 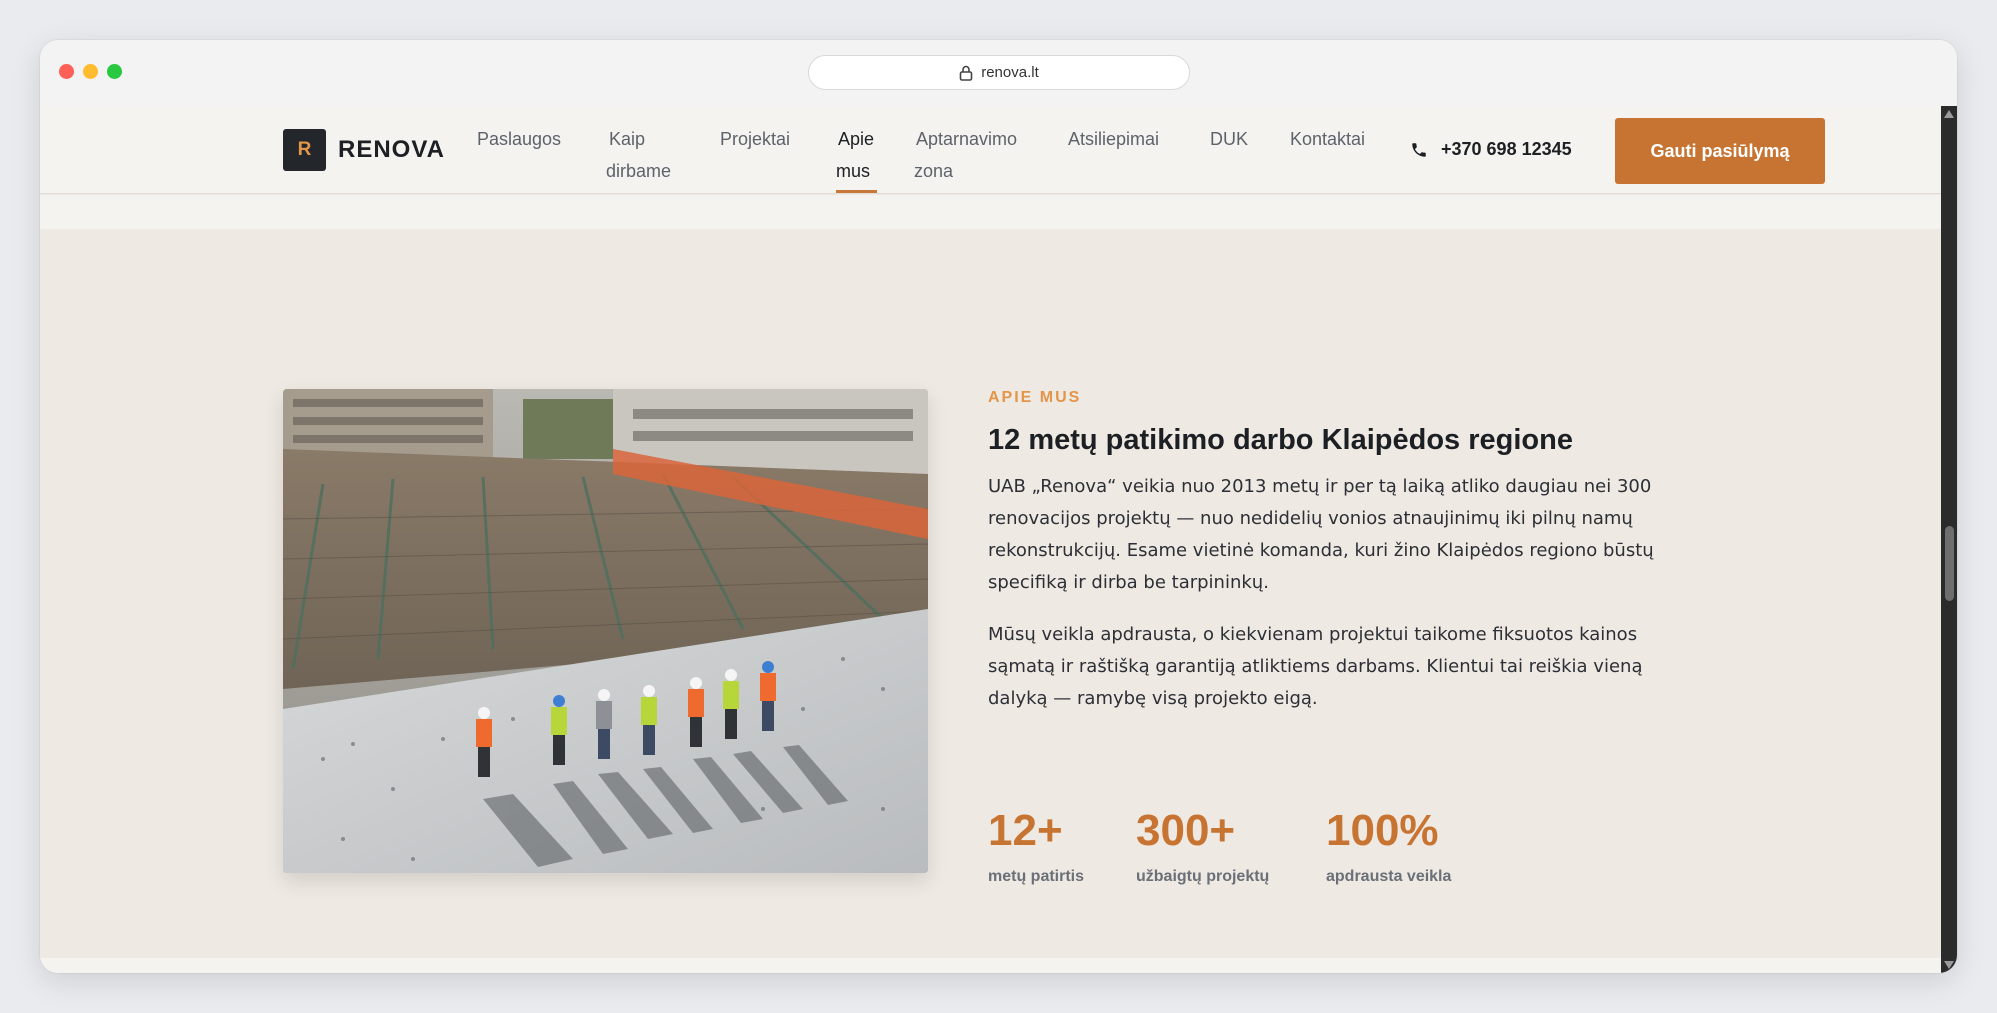 I want to click on active-nav-underline, so click(x=856, y=191).